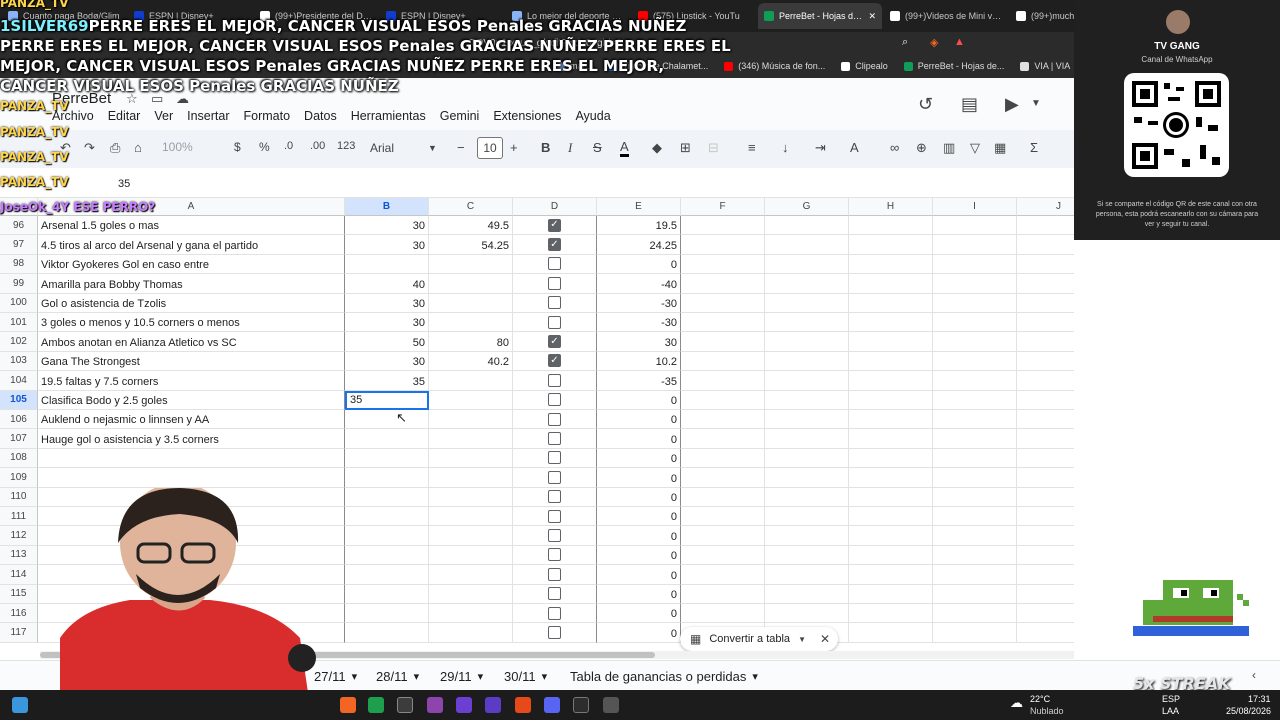 This screenshot has height=720, width=1280. I want to click on cell-c: 54.25, so click(471, 245).